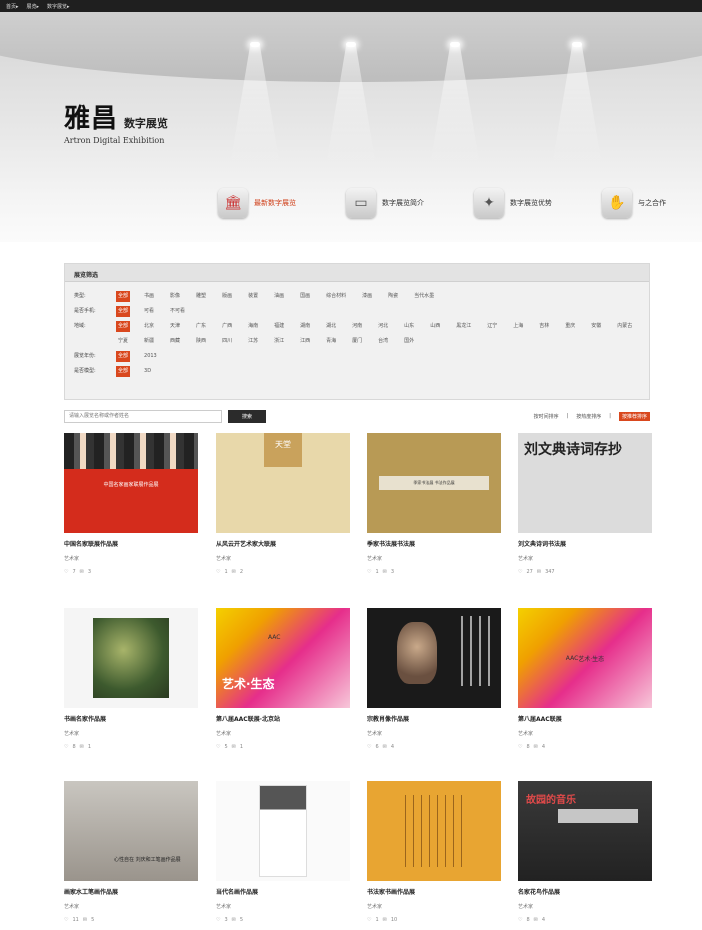 The image size is (702, 930). What do you see at coordinates (149, 296) in the screenshot?
I see `filter-option: 书画` at bounding box center [149, 296].